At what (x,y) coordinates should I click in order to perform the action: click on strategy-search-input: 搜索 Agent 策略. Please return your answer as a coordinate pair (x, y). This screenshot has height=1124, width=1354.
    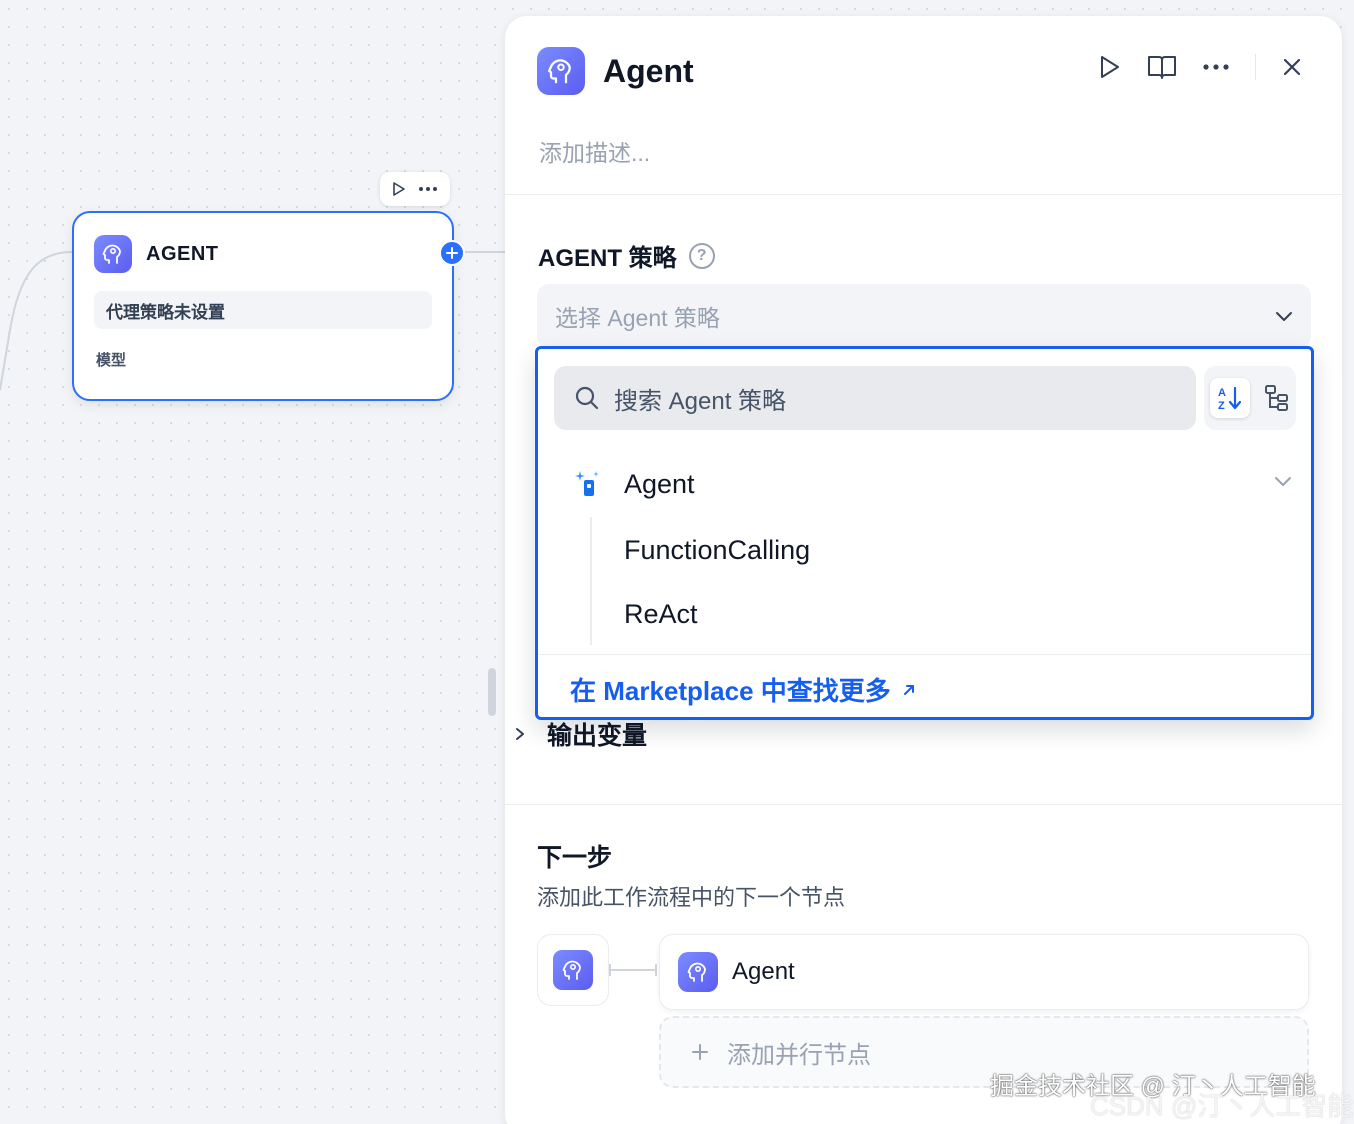
    Looking at the image, I should click on (875, 398).